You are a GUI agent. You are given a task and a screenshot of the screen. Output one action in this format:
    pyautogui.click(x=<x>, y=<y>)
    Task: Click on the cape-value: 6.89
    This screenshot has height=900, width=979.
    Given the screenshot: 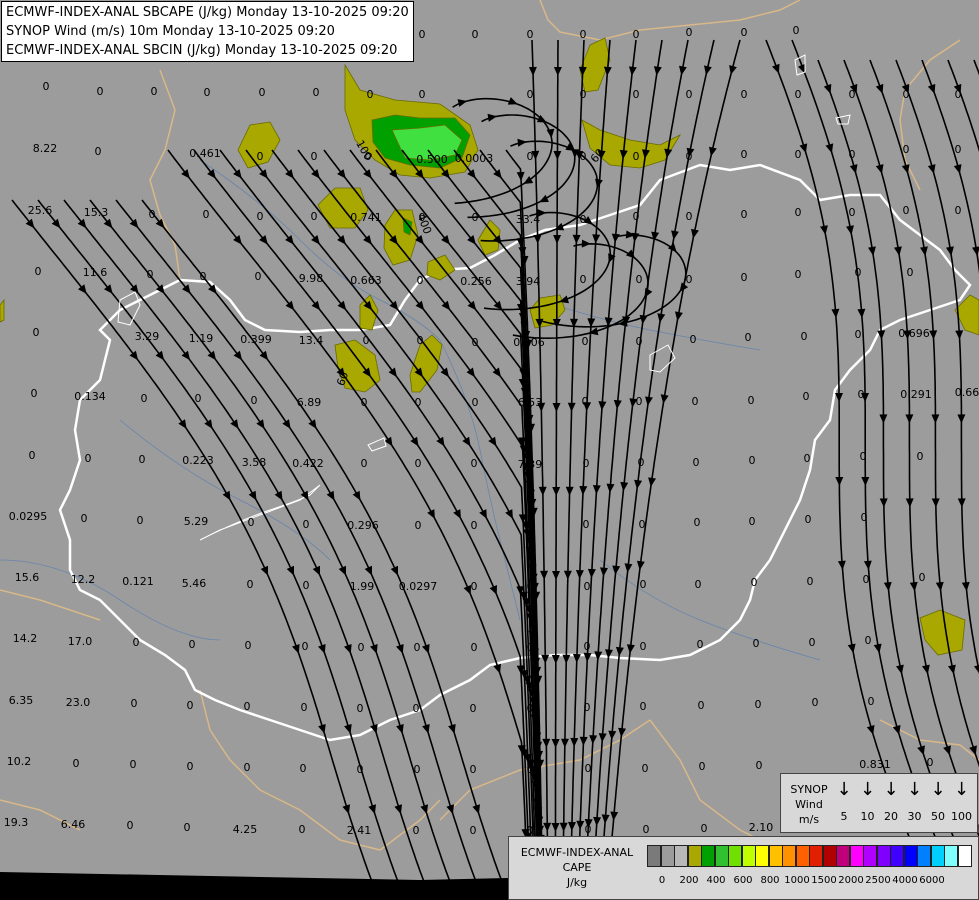 What is the action you would take?
    pyautogui.click(x=309, y=402)
    